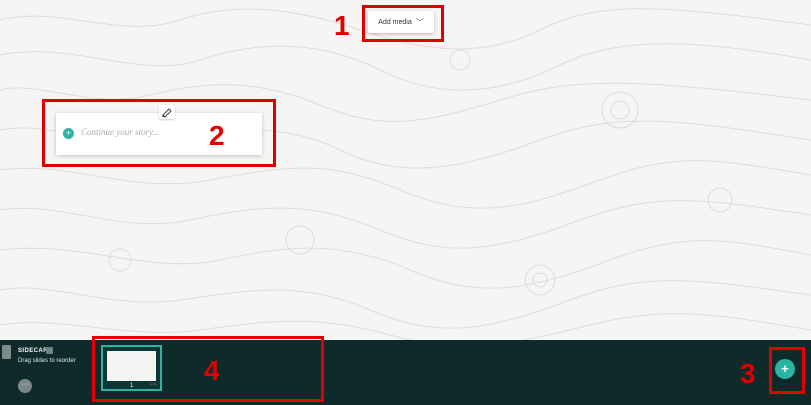 The width and height of the screenshot is (811, 405). What do you see at coordinates (217, 135) in the screenshot?
I see `annotation-number-2: 2` at bounding box center [217, 135].